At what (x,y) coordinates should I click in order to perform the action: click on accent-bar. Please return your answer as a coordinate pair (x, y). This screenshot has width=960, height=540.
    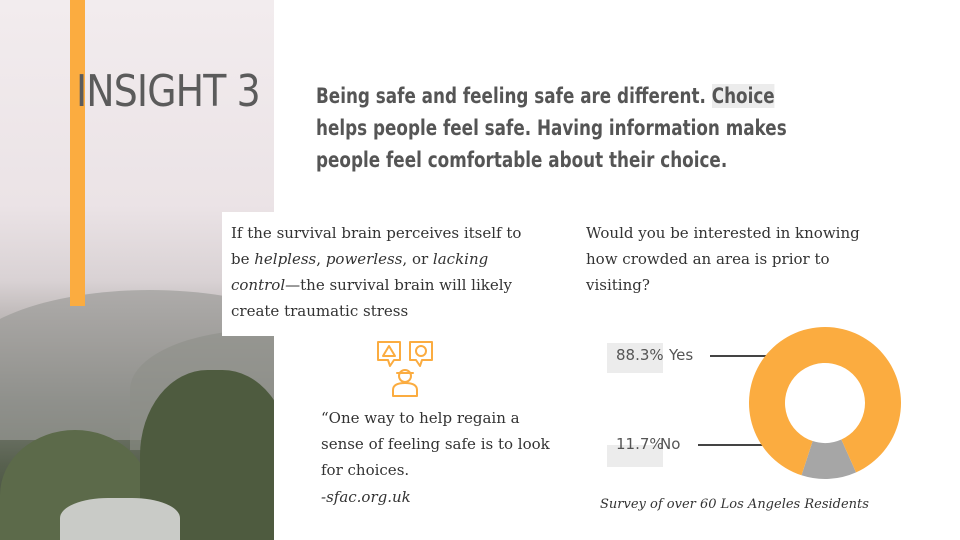
    Looking at the image, I should click on (77, 153).